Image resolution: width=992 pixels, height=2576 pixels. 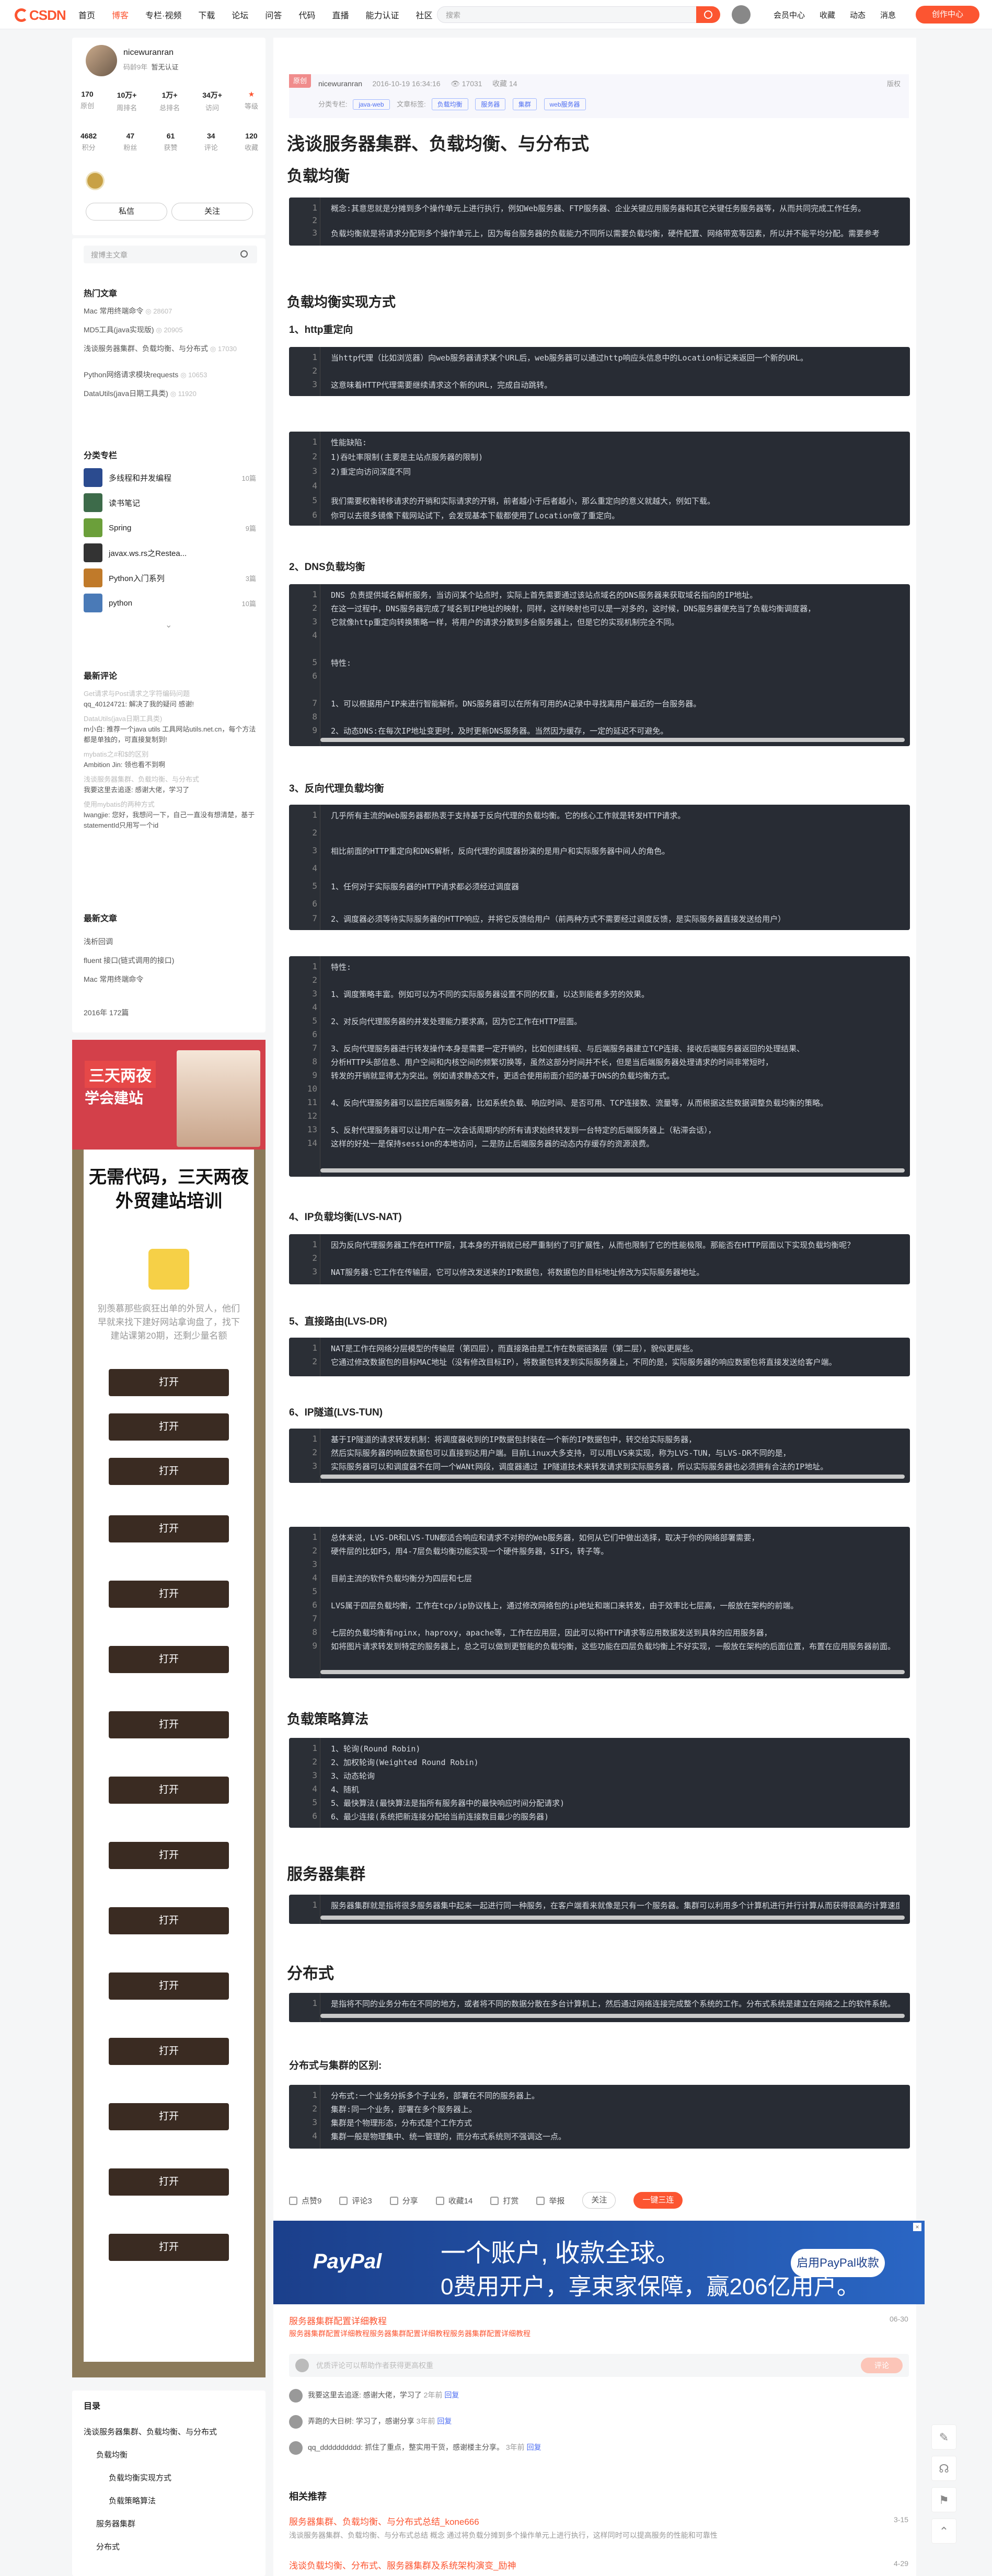 What do you see at coordinates (917, 2227) in the screenshot?
I see `close-icon: ×` at bounding box center [917, 2227].